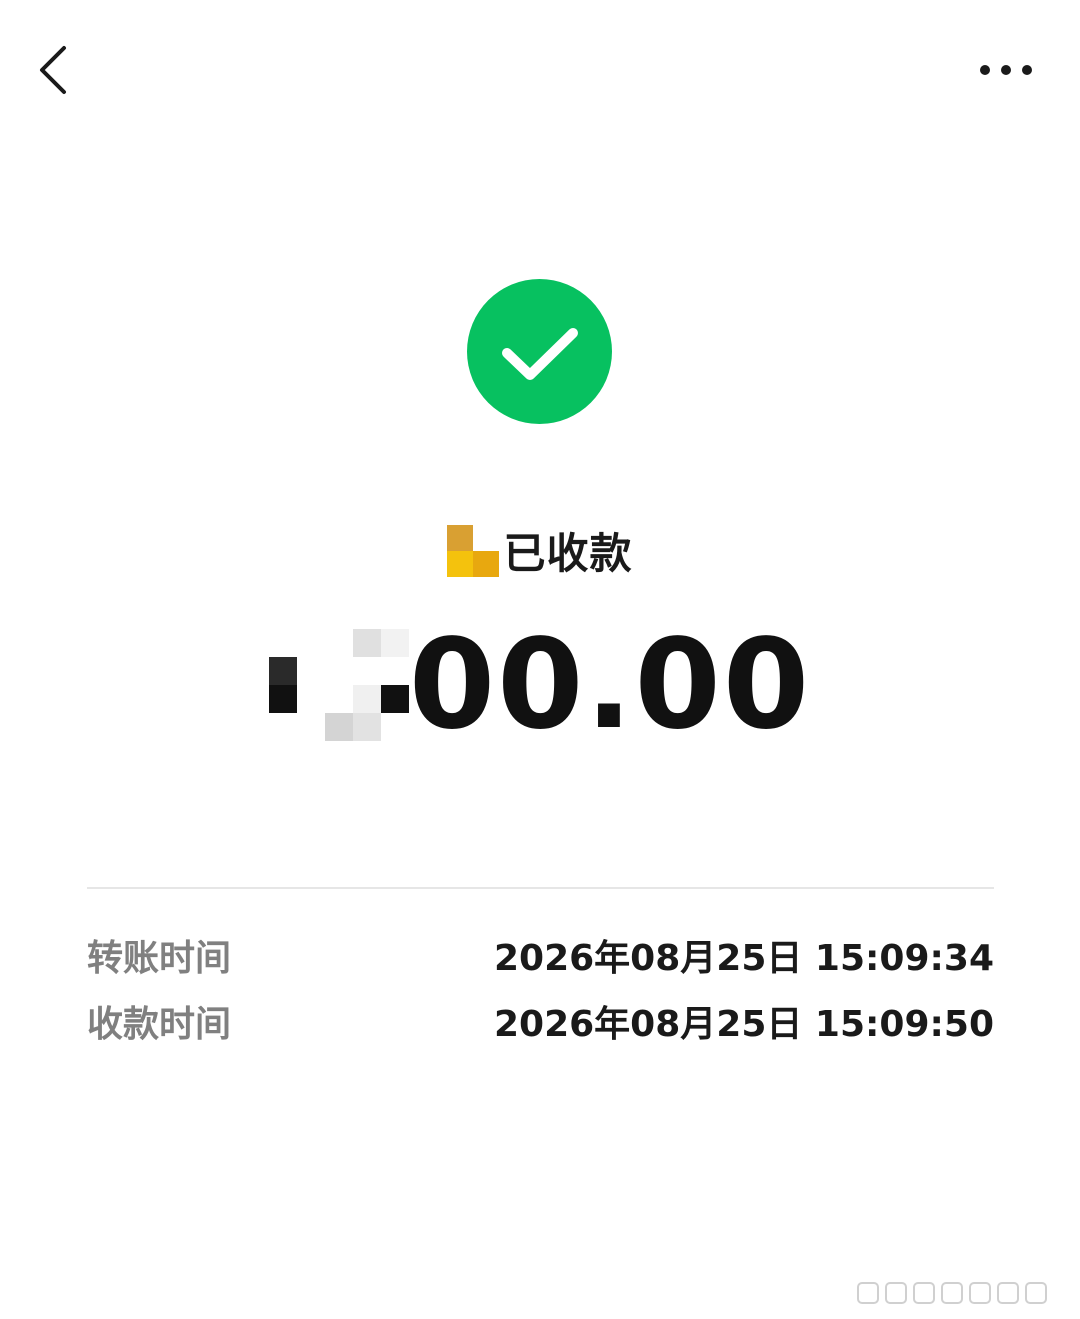 Image resolution: width=1080 pixels, height=1319 pixels. I want to click on receive-time-label: 收款时间, so click(159, 1024).